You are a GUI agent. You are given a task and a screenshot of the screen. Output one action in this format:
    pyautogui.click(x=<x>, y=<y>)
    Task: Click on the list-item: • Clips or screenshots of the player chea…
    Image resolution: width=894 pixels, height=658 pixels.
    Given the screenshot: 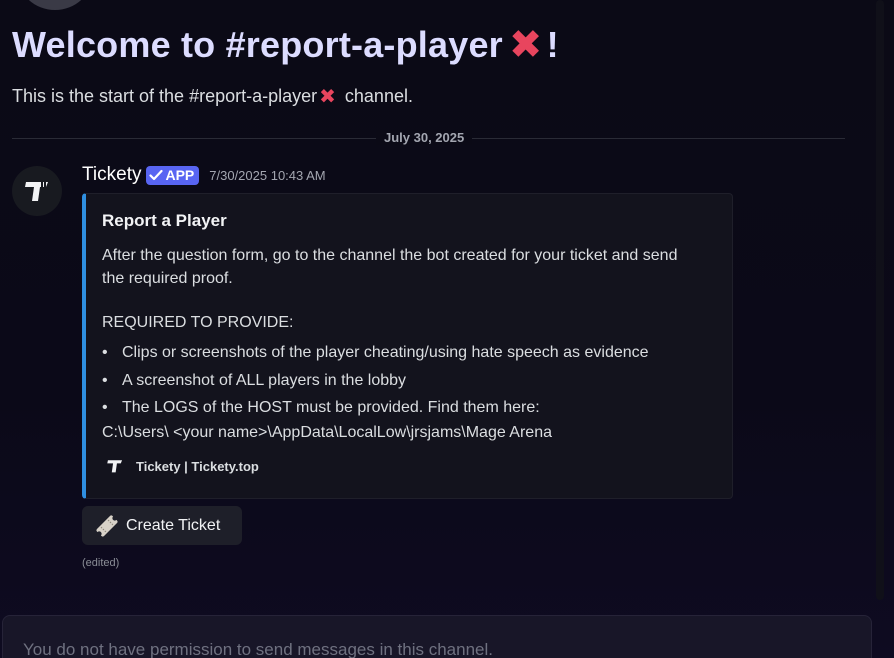 What is the action you would take?
    pyautogui.click(x=375, y=352)
    